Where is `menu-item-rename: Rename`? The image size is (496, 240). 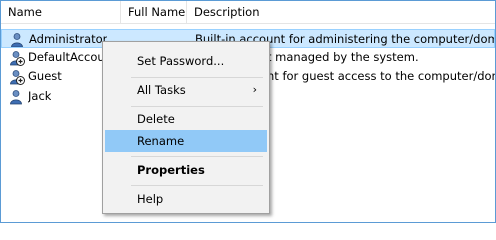
menu-item-rename: Rename is located at coordinates (186, 141).